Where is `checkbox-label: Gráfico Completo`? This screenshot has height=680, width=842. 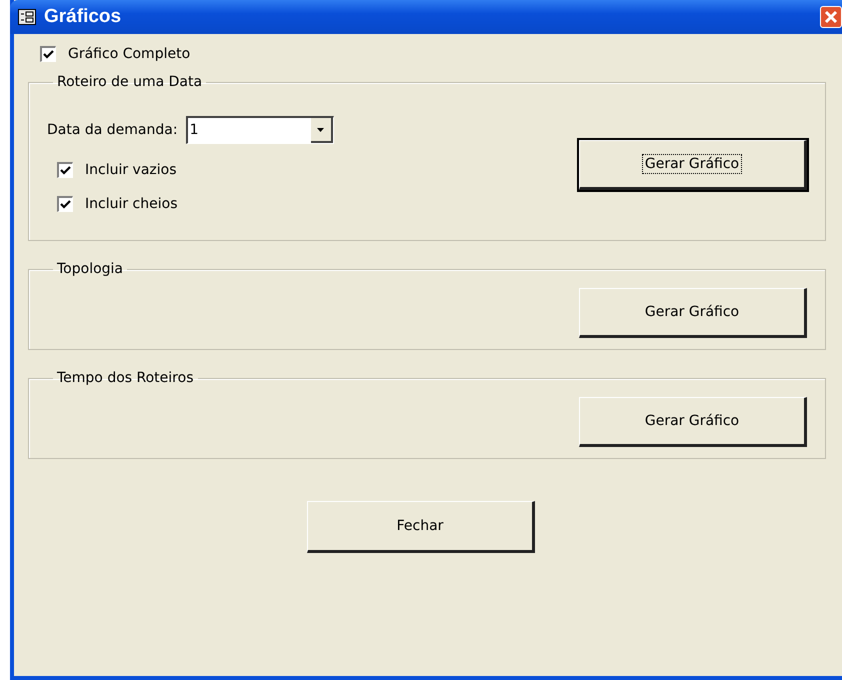
checkbox-label: Gráfico Completo is located at coordinates (129, 54).